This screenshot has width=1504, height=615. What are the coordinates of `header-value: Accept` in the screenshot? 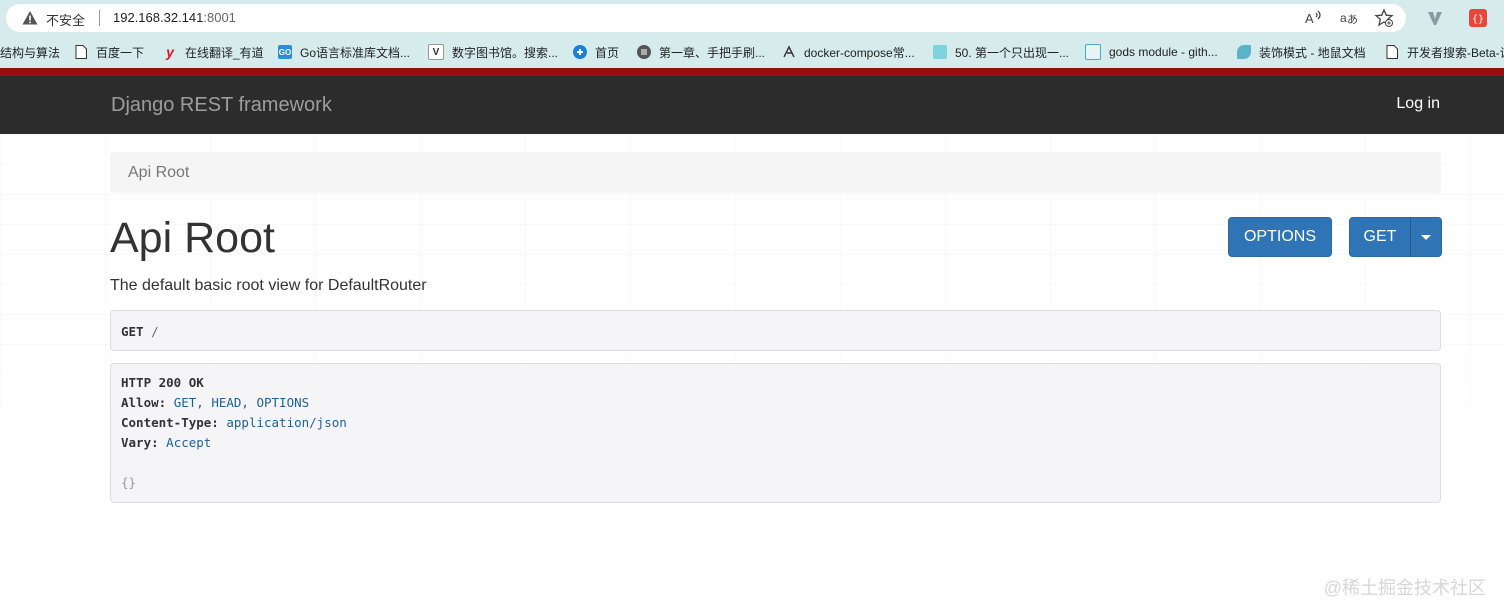 It's located at (189, 442).